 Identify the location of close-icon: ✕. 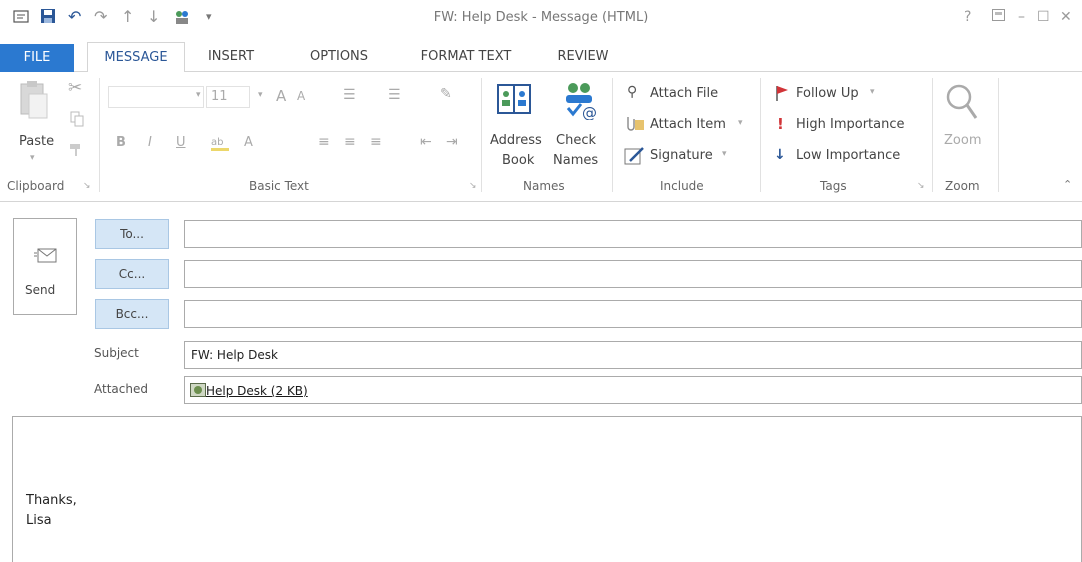
(1066, 17).